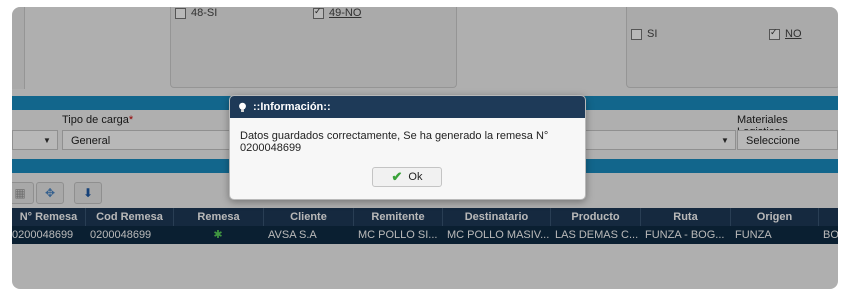  I want to click on dialog-title: ::Información::, so click(292, 107).